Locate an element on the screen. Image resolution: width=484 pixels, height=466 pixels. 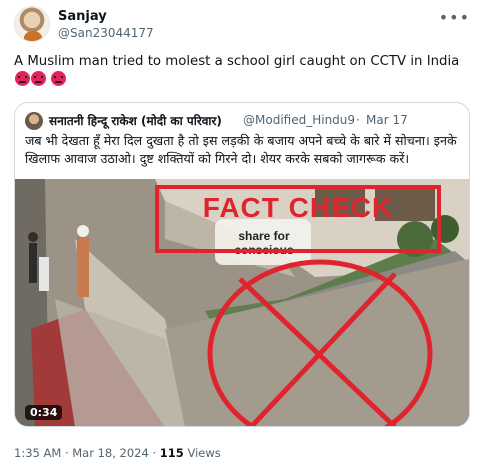
tweet-date: Mar 18, 2024 is located at coordinates (110, 453).